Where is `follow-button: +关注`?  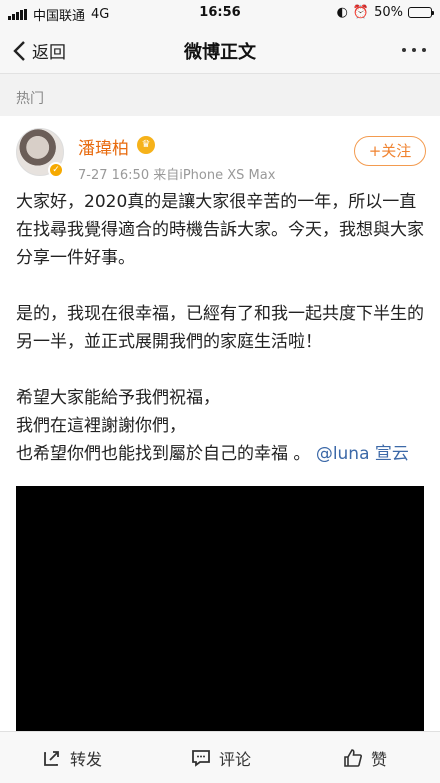 follow-button: +关注 is located at coordinates (390, 151).